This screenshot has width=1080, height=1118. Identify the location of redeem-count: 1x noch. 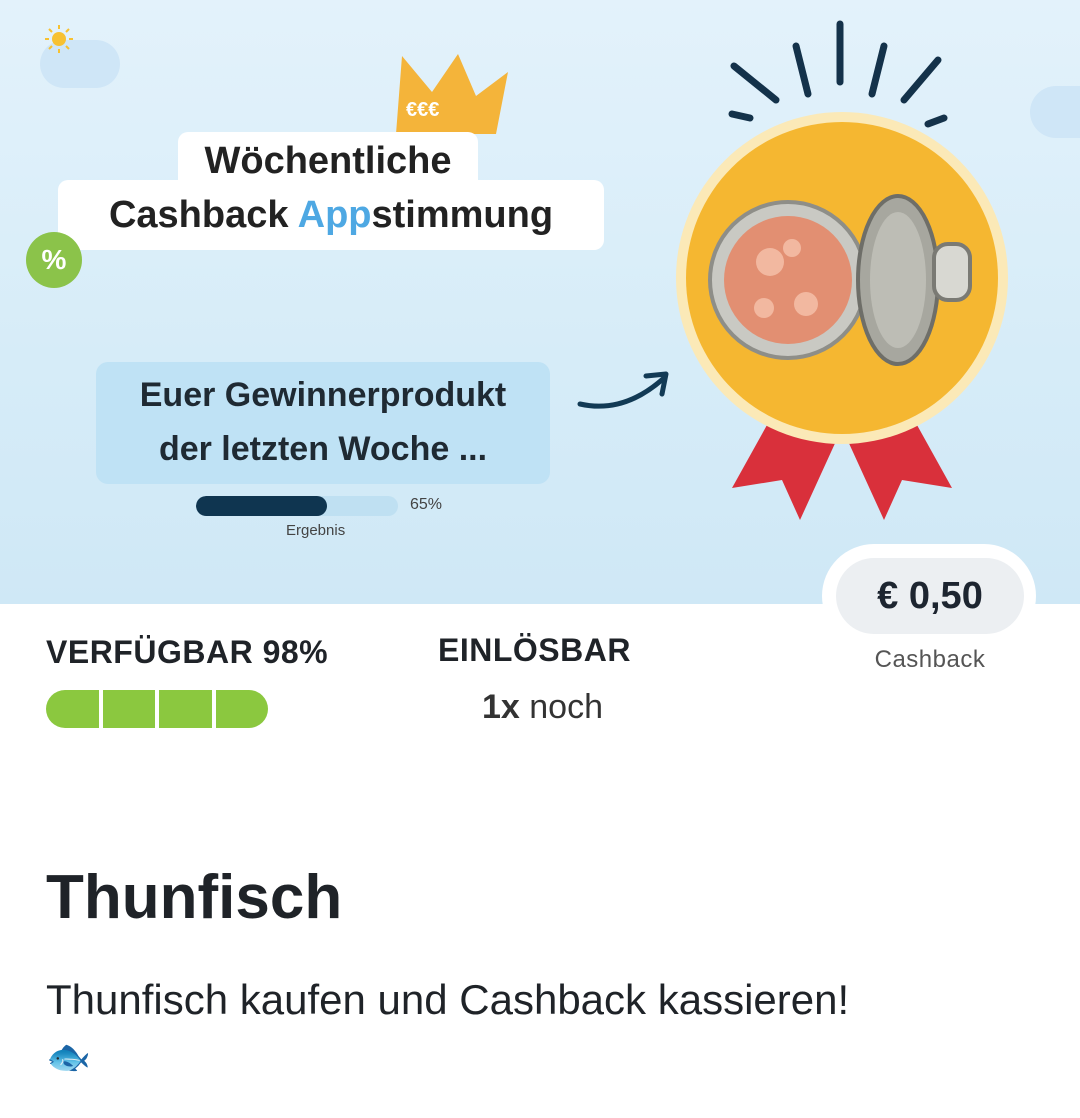
(542, 707).